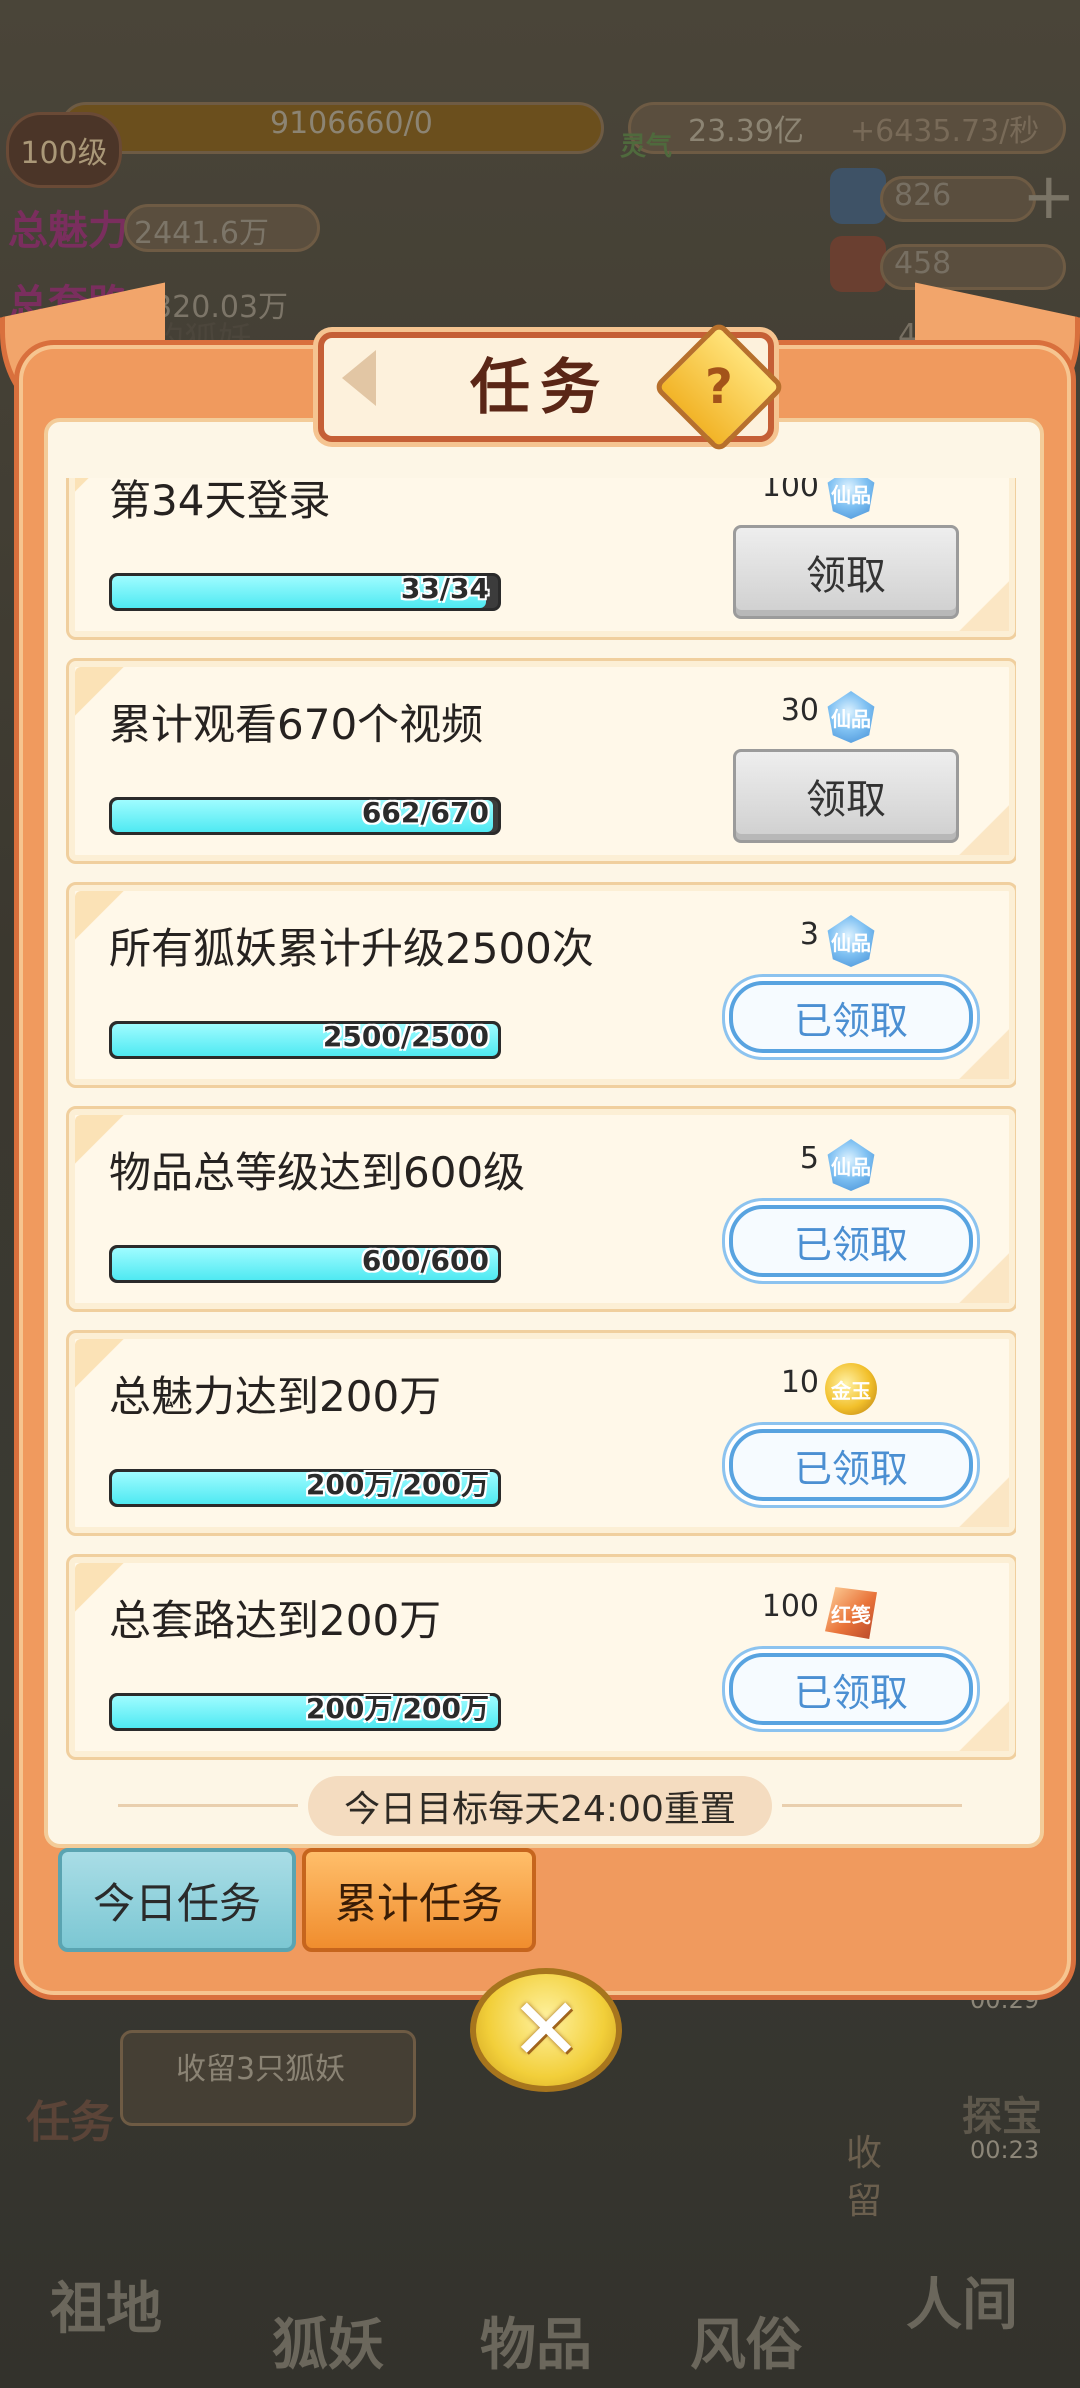 The image size is (1080, 2388). Describe the element at coordinates (851, 1389) in the screenshot. I see `jinyu-icon: 金玉` at that location.